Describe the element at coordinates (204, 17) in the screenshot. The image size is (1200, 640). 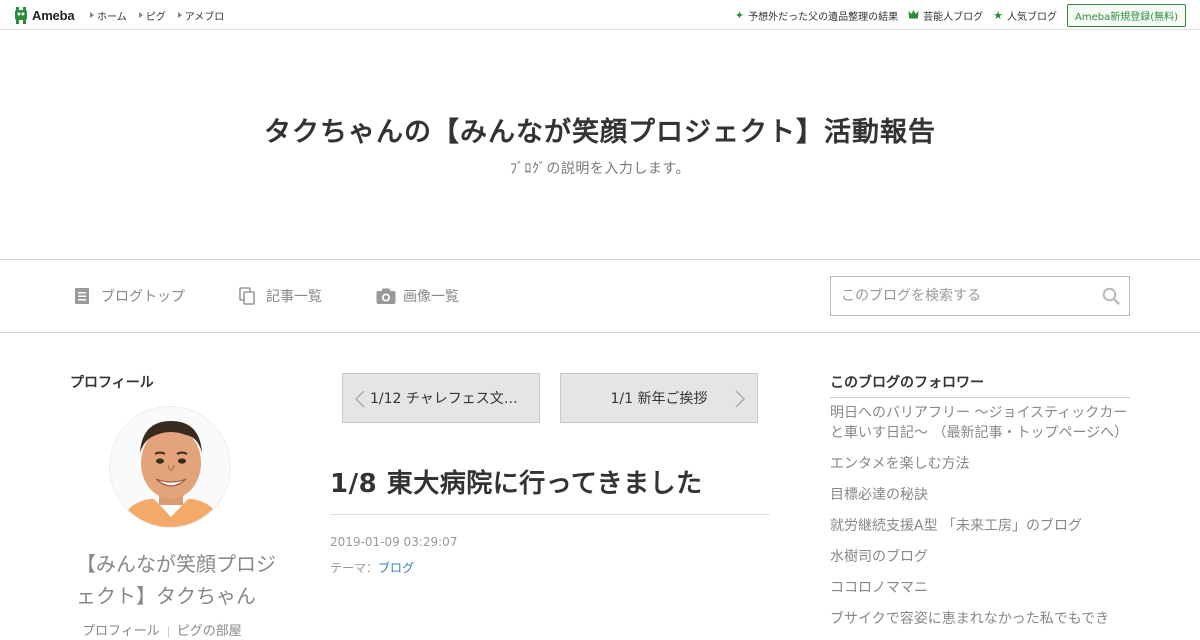
I see `nav-ameblo-label: アメブロ` at that location.